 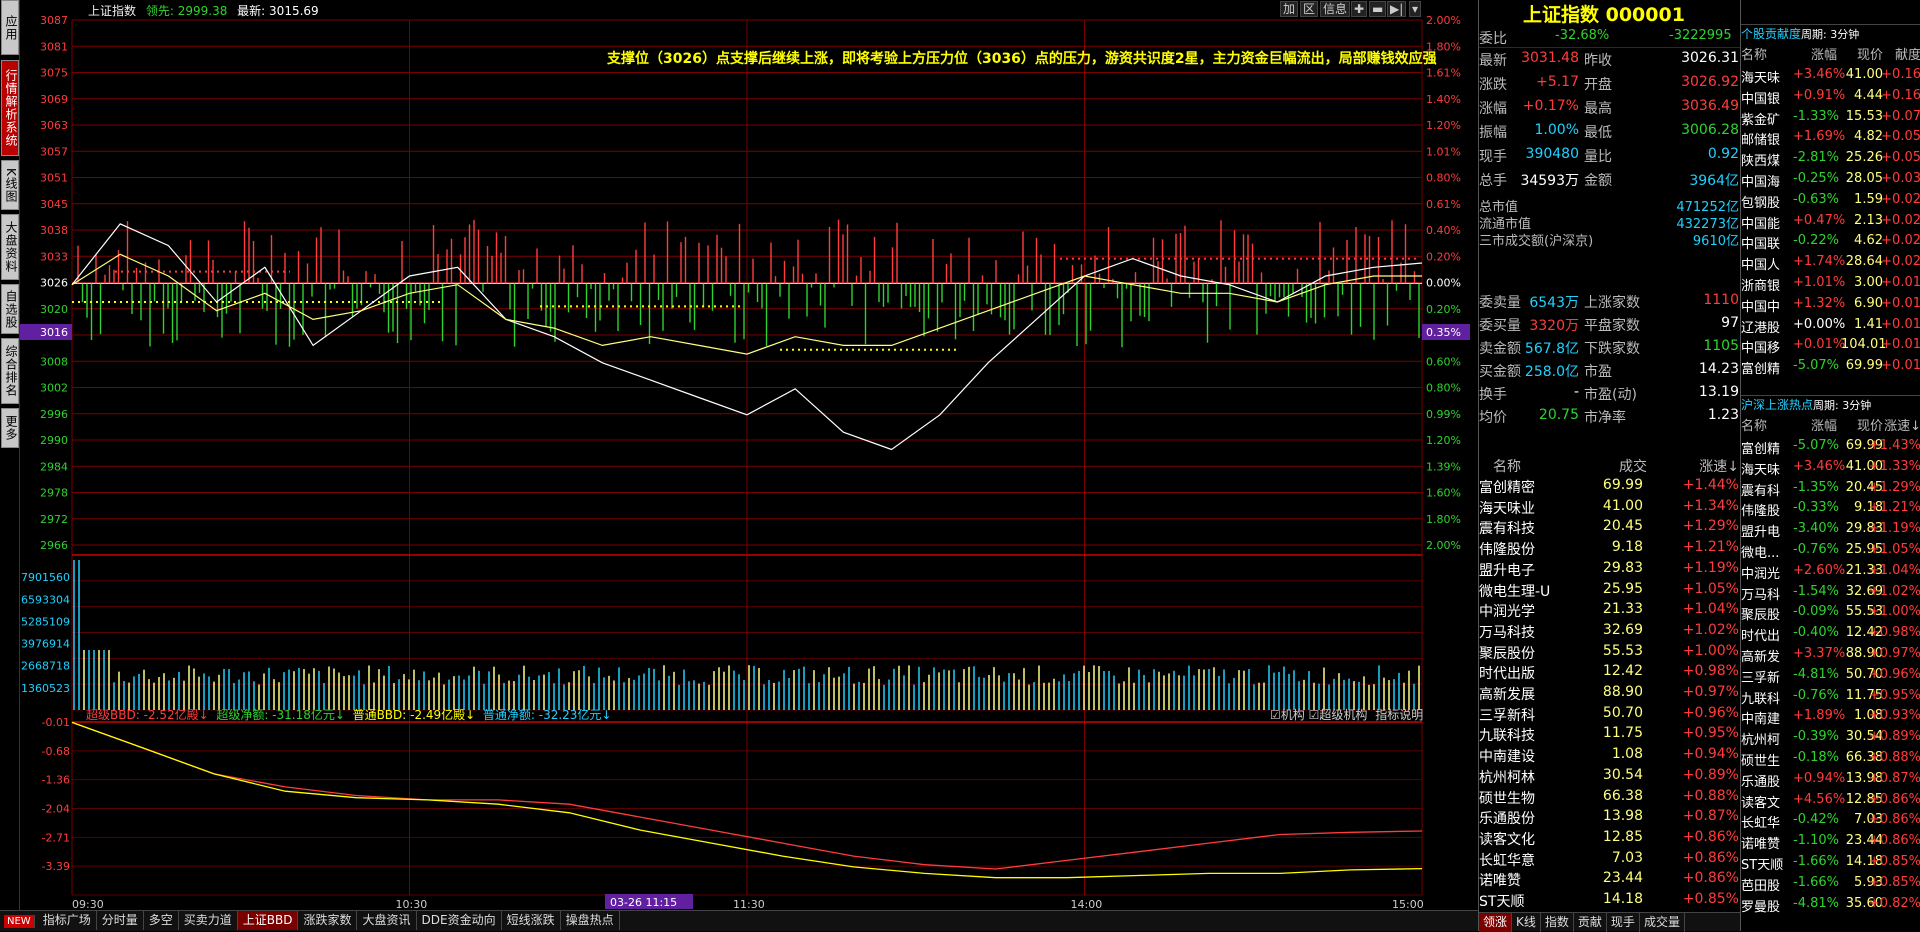 What do you see at coordinates (1761, 845) in the screenshot?
I see `row-name: 诺唯赞` at bounding box center [1761, 845].